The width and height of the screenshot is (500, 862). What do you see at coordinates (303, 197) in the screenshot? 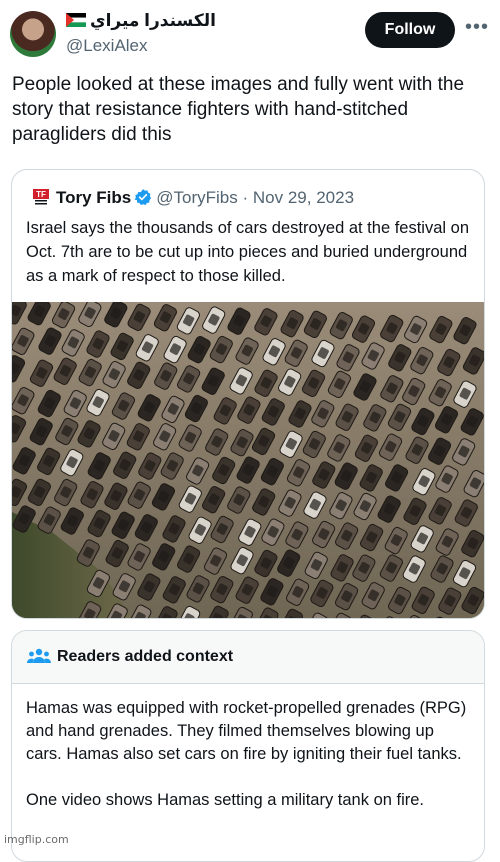
I see `quote-date: Nov 29, 2023` at bounding box center [303, 197].